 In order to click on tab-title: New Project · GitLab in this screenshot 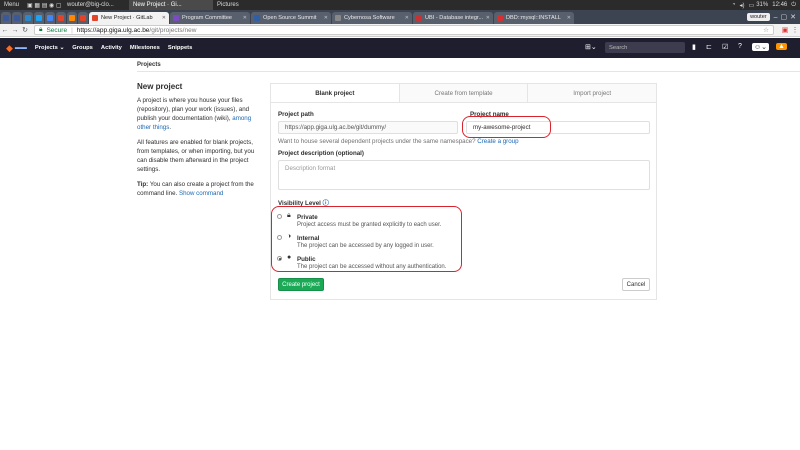, I will do `click(127, 18)`.